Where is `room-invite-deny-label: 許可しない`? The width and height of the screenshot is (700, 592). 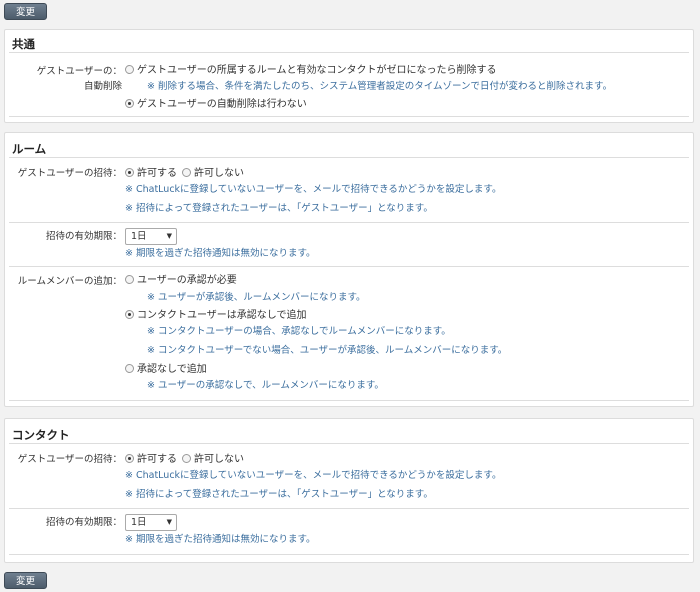 room-invite-deny-label: 許可しない is located at coordinates (219, 173).